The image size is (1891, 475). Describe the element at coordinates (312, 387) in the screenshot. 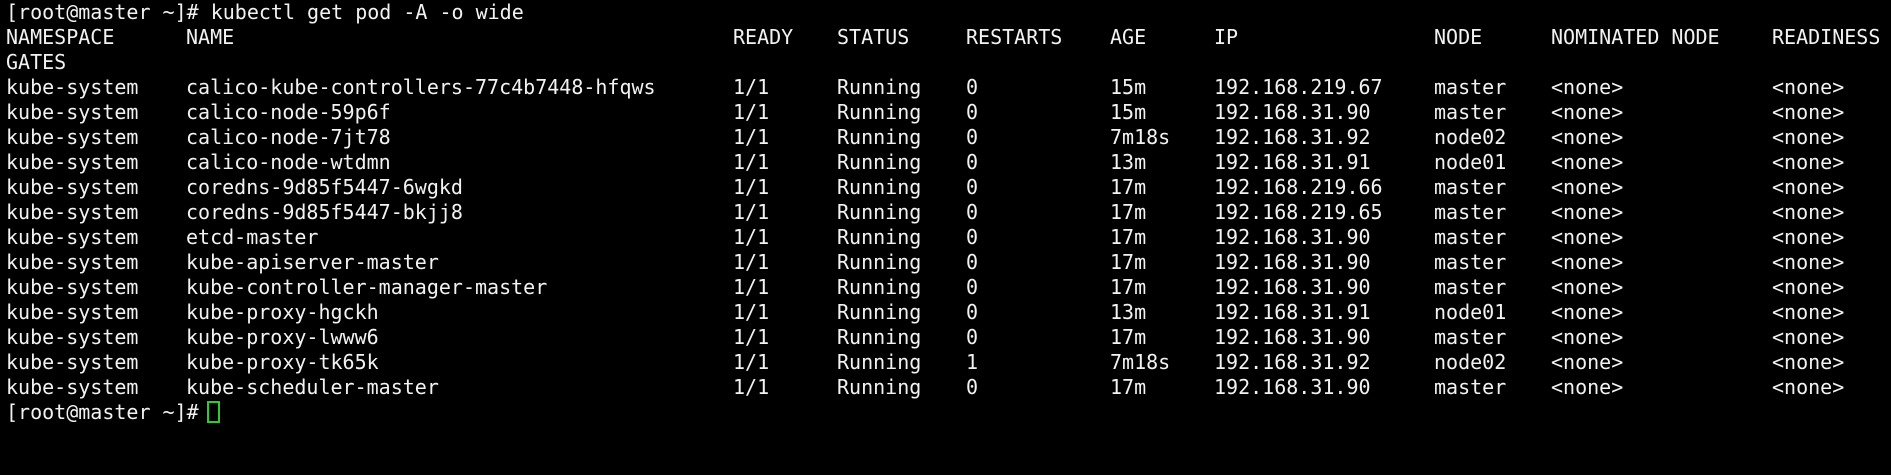

I see `cell-name: kube-scheduler-master` at that location.